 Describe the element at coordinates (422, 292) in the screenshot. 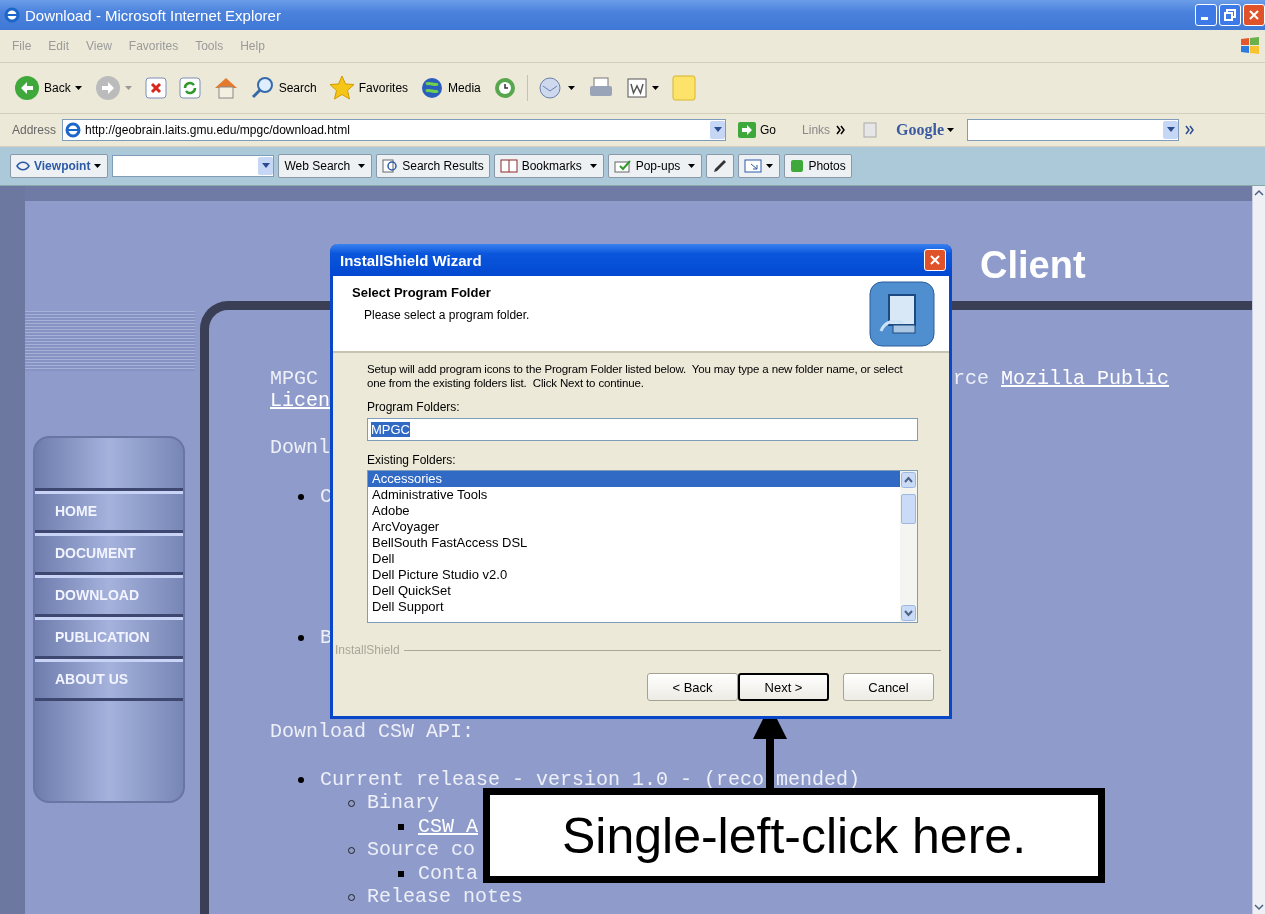

I see `dialog-heading: Select Program Folder` at that location.